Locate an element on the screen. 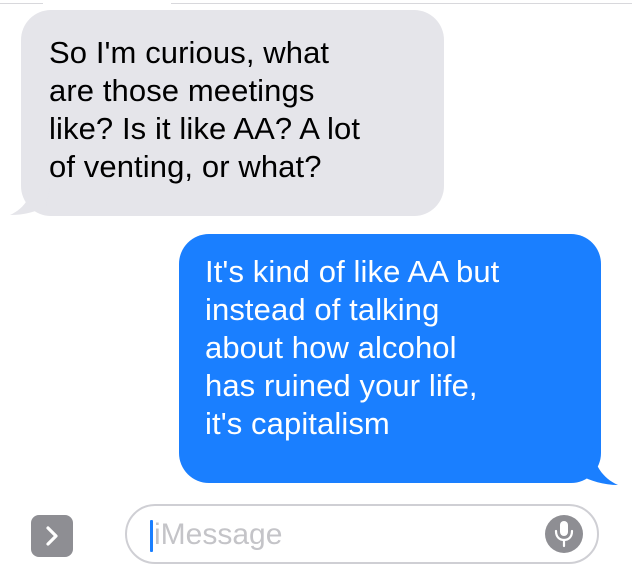  outgoing-bubble-tail is located at coordinates (598, 466).